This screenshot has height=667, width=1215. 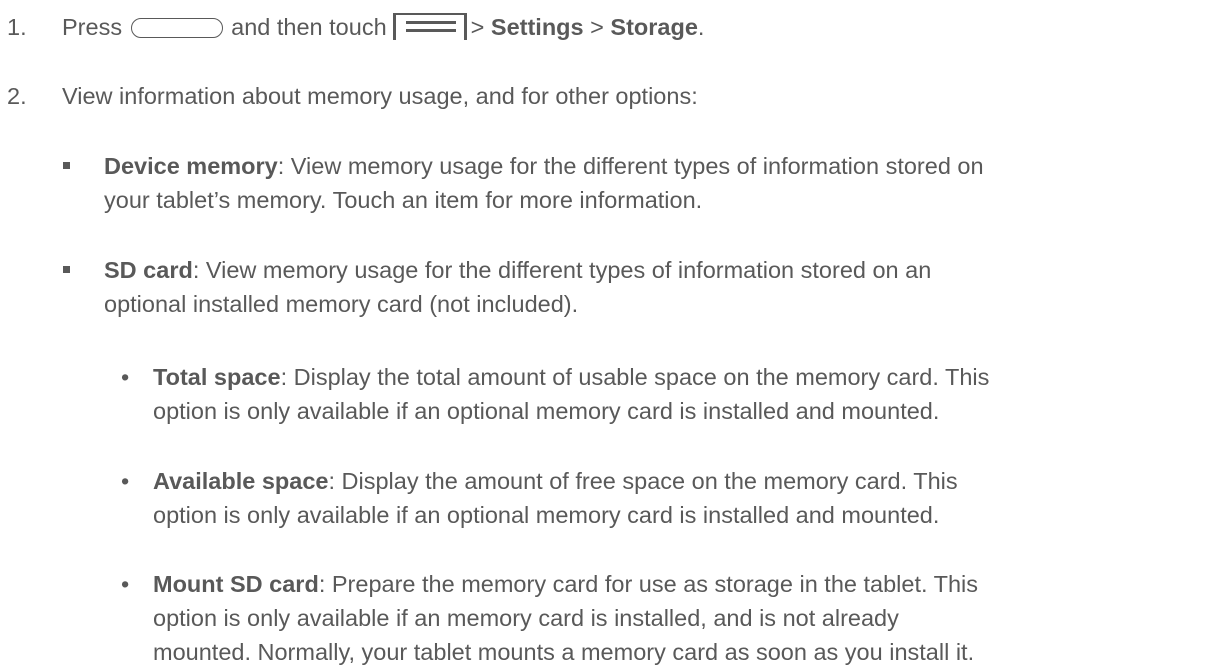 I want to click on press-label: Press, so click(x=92, y=27).